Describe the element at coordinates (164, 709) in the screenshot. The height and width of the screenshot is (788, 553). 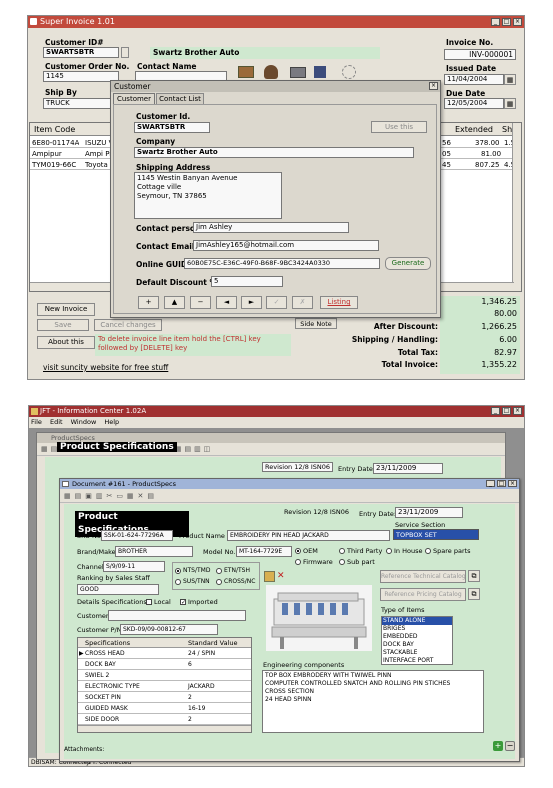
I see `table-row: GUIDED MASK 16-19` at that location.